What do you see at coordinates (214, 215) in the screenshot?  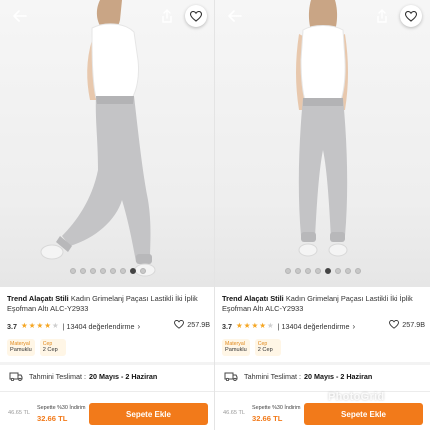 I see `panel-divider` at bounding box center [214, 215].